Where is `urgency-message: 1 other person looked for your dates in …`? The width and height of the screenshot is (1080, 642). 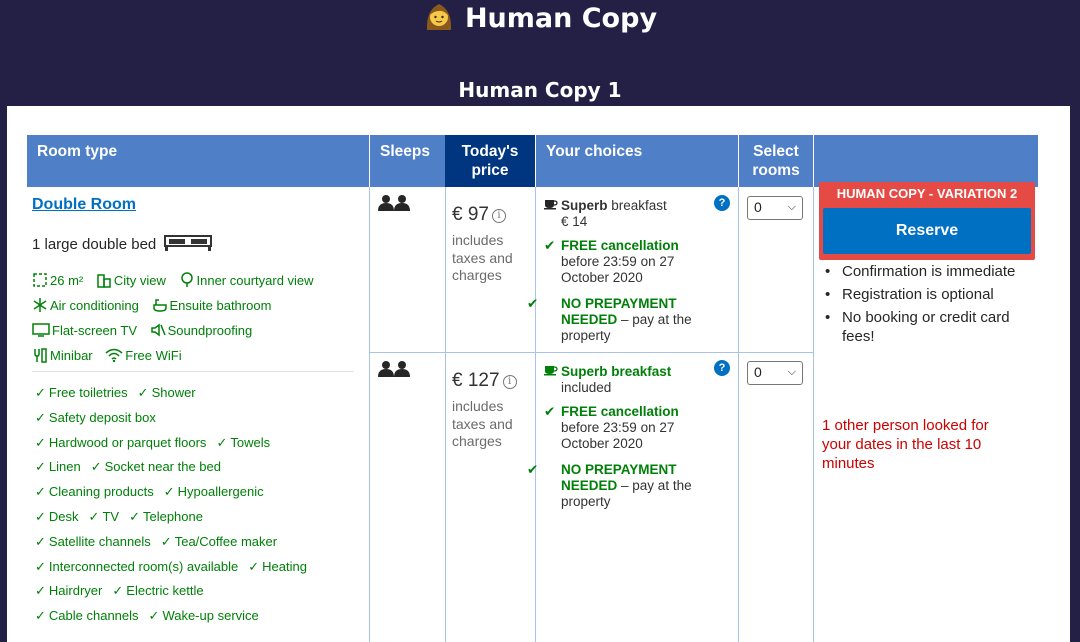
urgency-message: 1 other person looked for your dates in … is located at coordinates (905, 444).